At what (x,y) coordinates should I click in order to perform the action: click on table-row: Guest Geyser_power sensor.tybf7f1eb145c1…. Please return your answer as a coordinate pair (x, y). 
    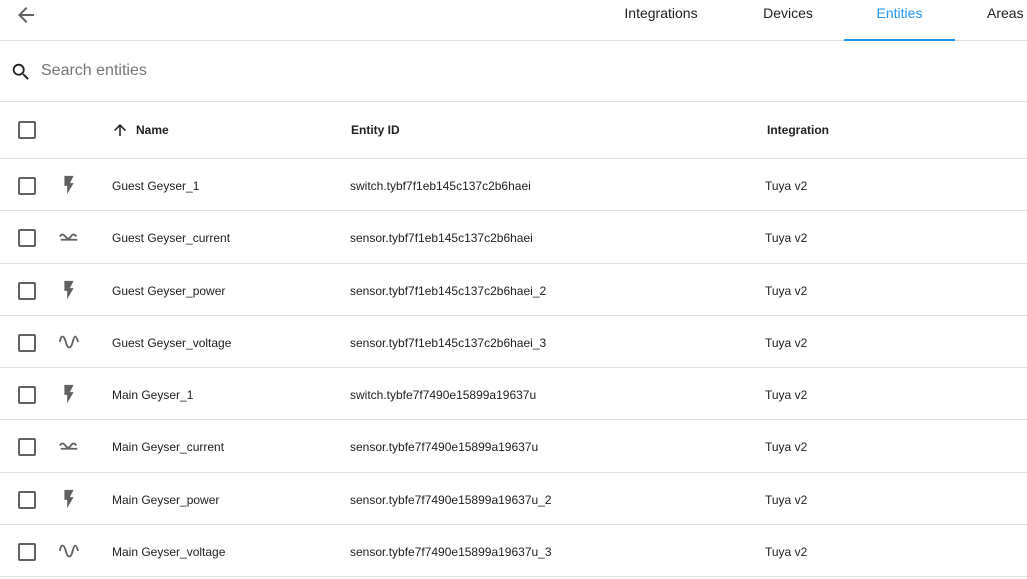
    Looking at the image, I should click on (513, 290).